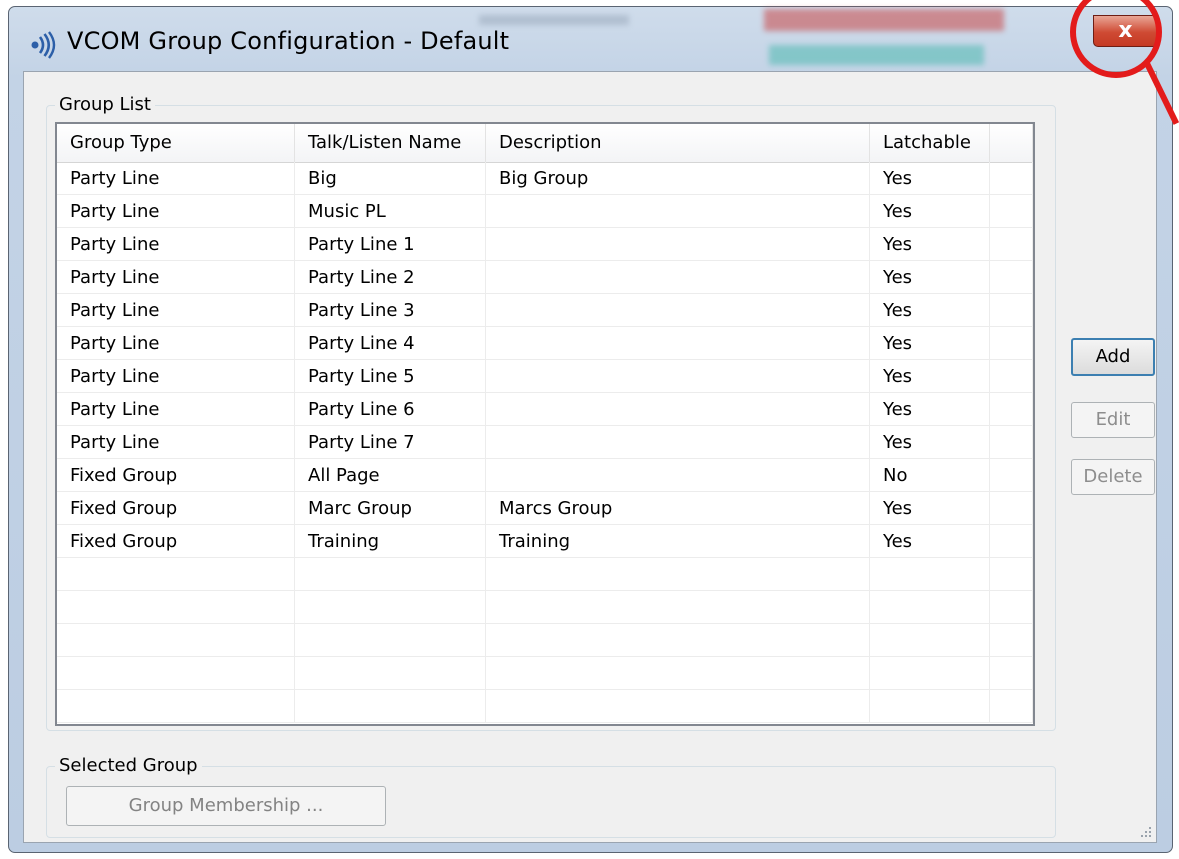 The image size is (1179, 859). I want to click on talk-listen-name-cell: Party Line 6, so click(390, 409).